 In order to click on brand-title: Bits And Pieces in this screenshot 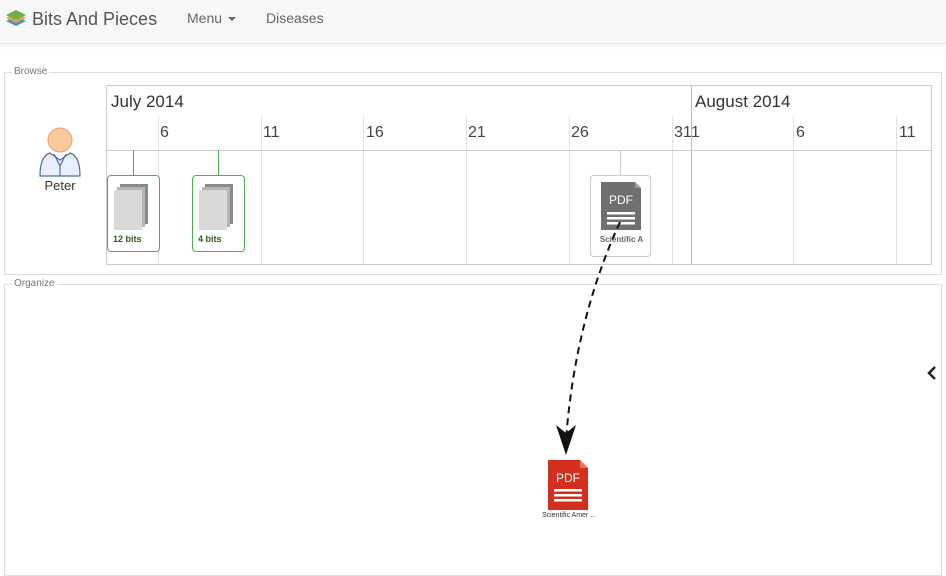, I will do `click(95, 18)`.